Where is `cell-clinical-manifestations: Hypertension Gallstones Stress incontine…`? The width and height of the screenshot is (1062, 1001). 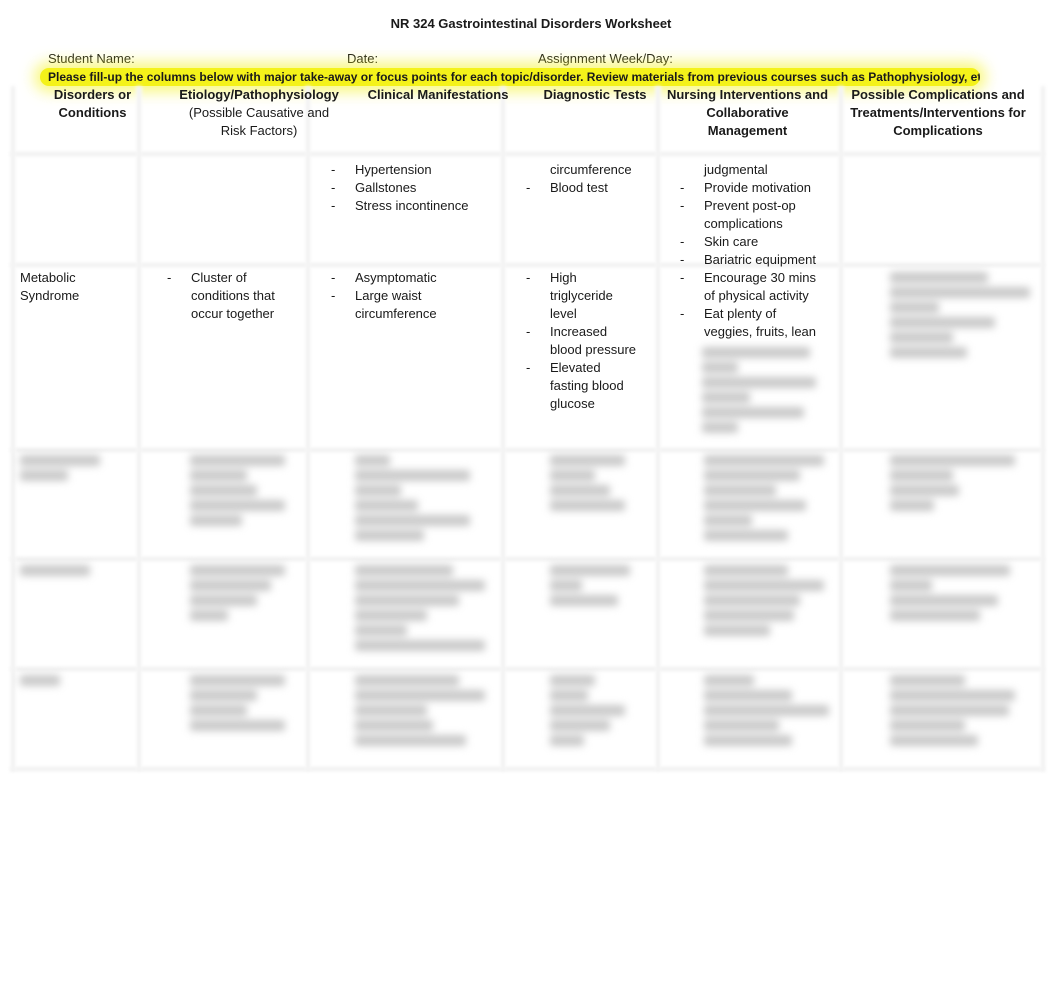 cell-clinical-manifestations: Hypertension Gallstones Stress incontine… is located at coordinates (399, 188).